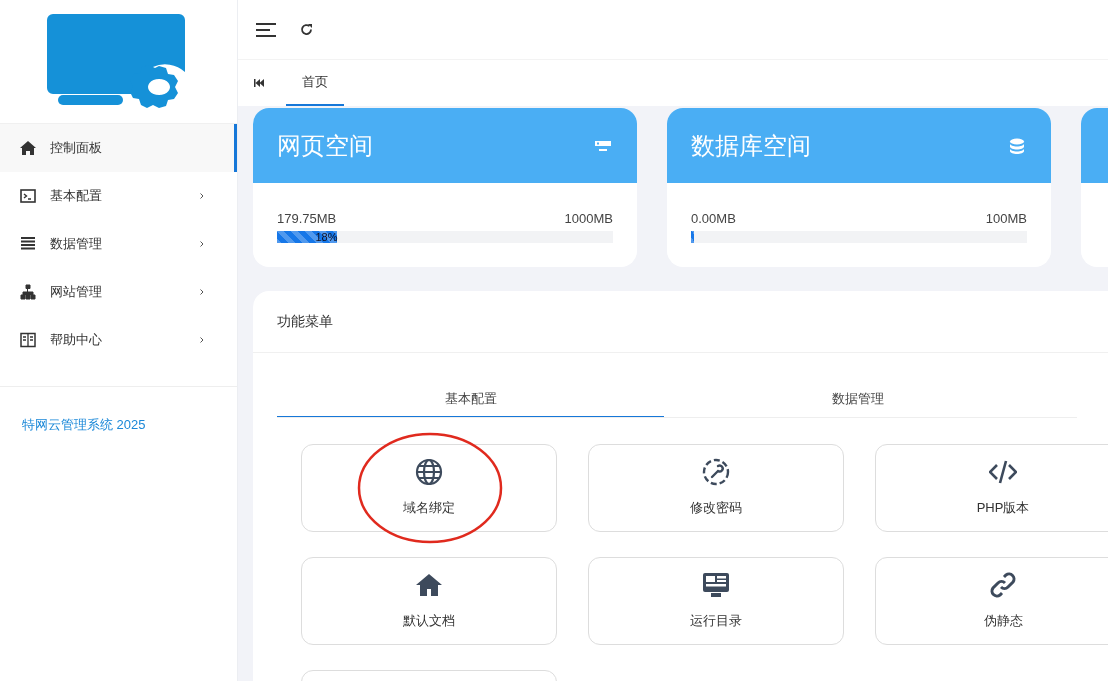 This screenshot has width=1108, height=681. Describe the element at coordinates (429, 601) in the screenshot. I see `menu-tile: 默认文档` at that location.